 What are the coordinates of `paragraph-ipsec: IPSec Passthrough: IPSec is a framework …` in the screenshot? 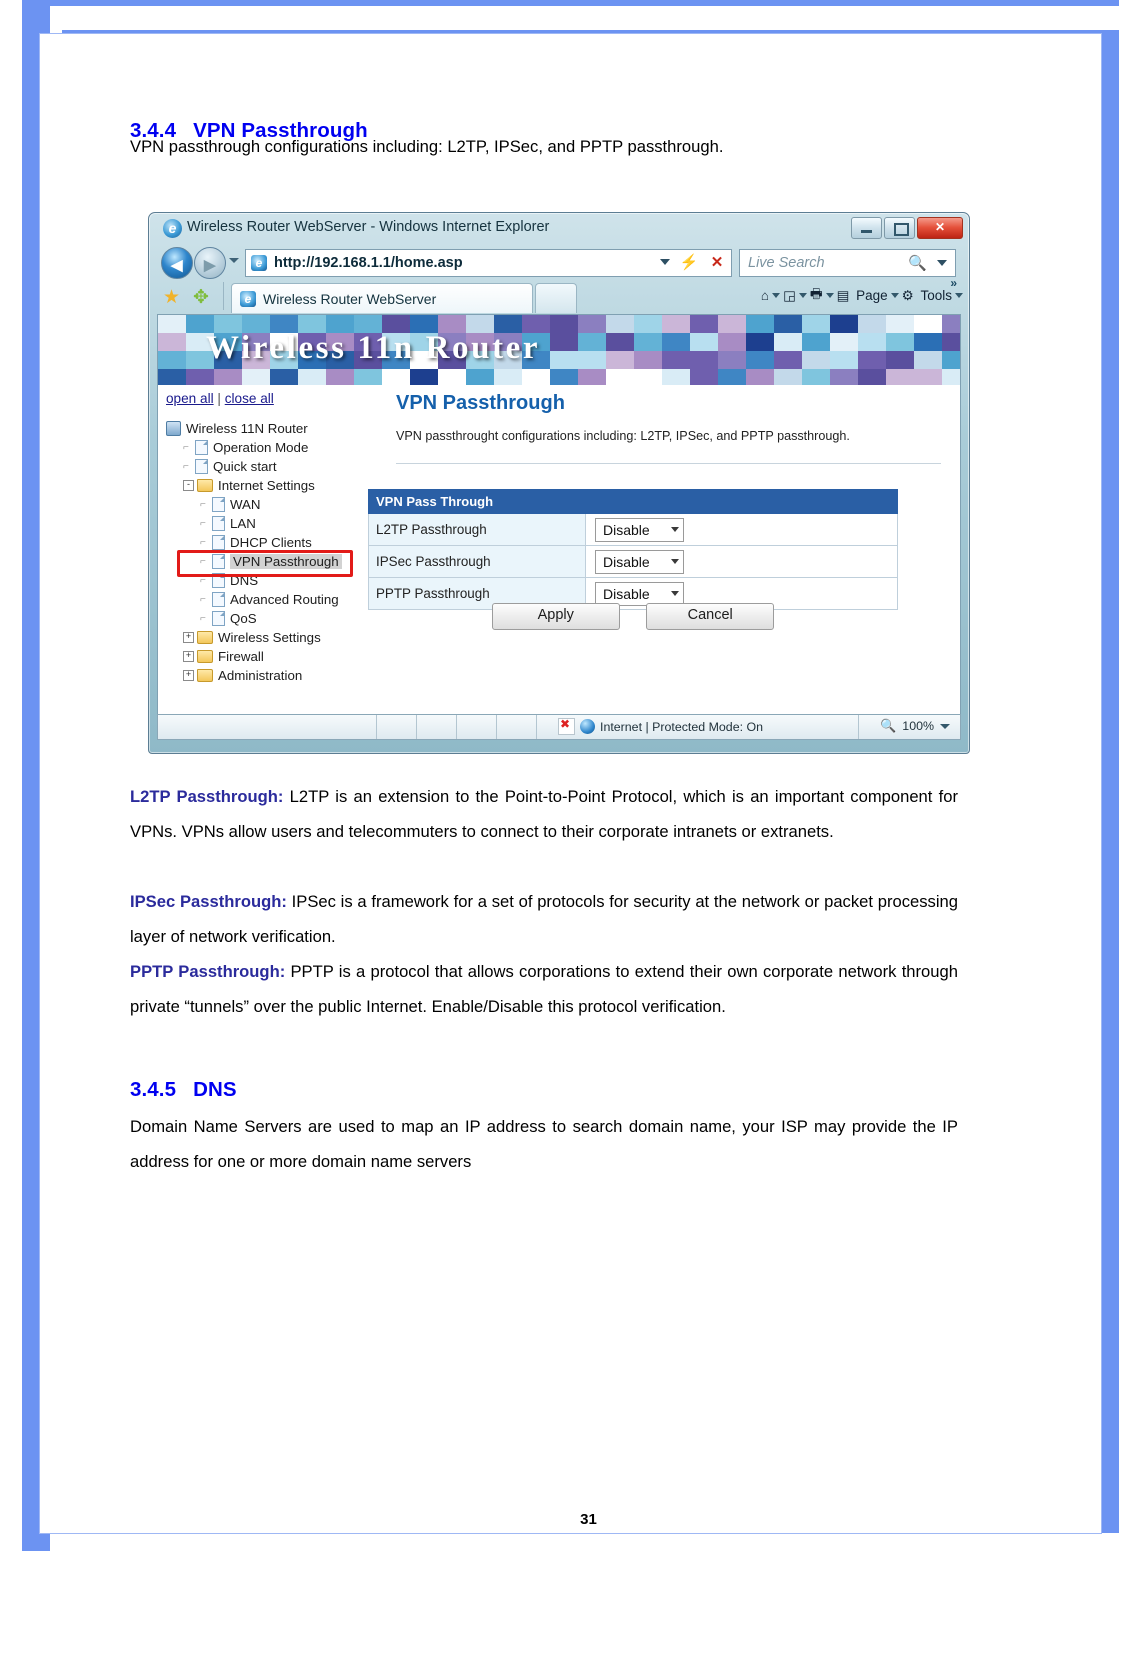 It's located at (544, 919).